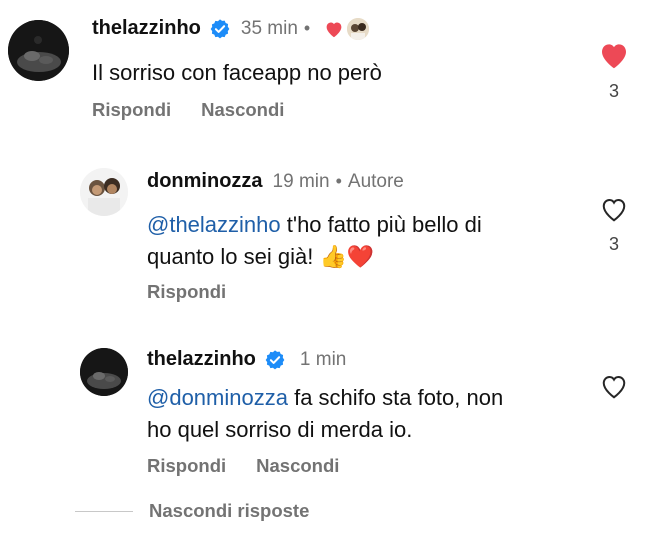 This screenshot has height=557, width=650. I want to click on creator-liked-heart-icon, so click(334, 29).